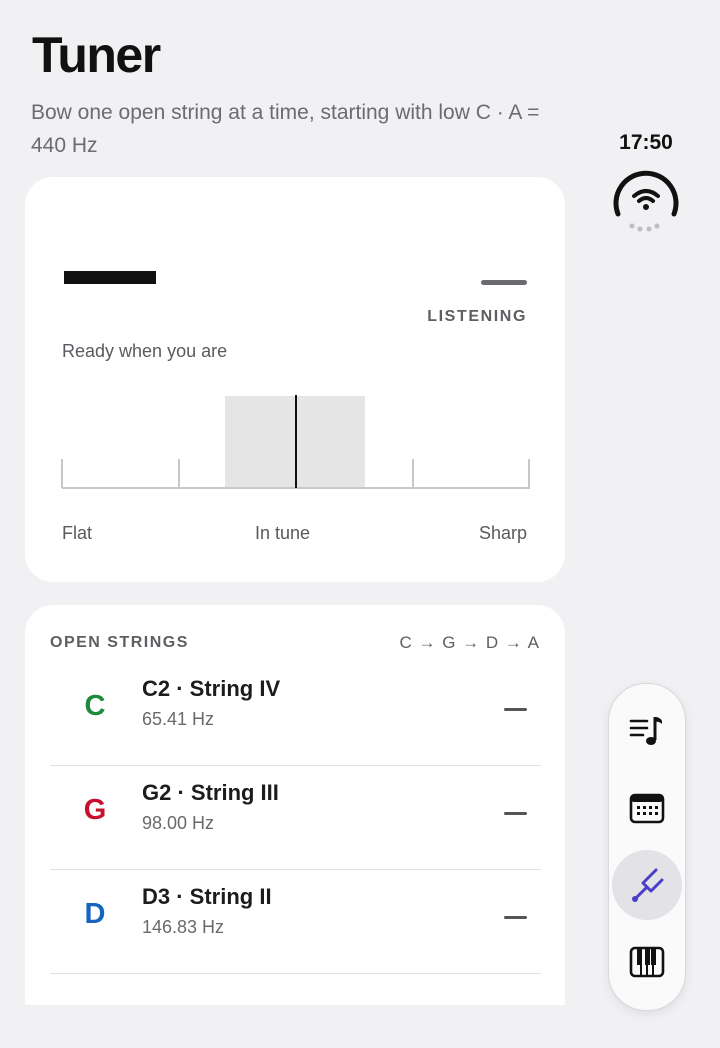  I want to click on string-frequency: 146.83 Hz, so click(183, 927).